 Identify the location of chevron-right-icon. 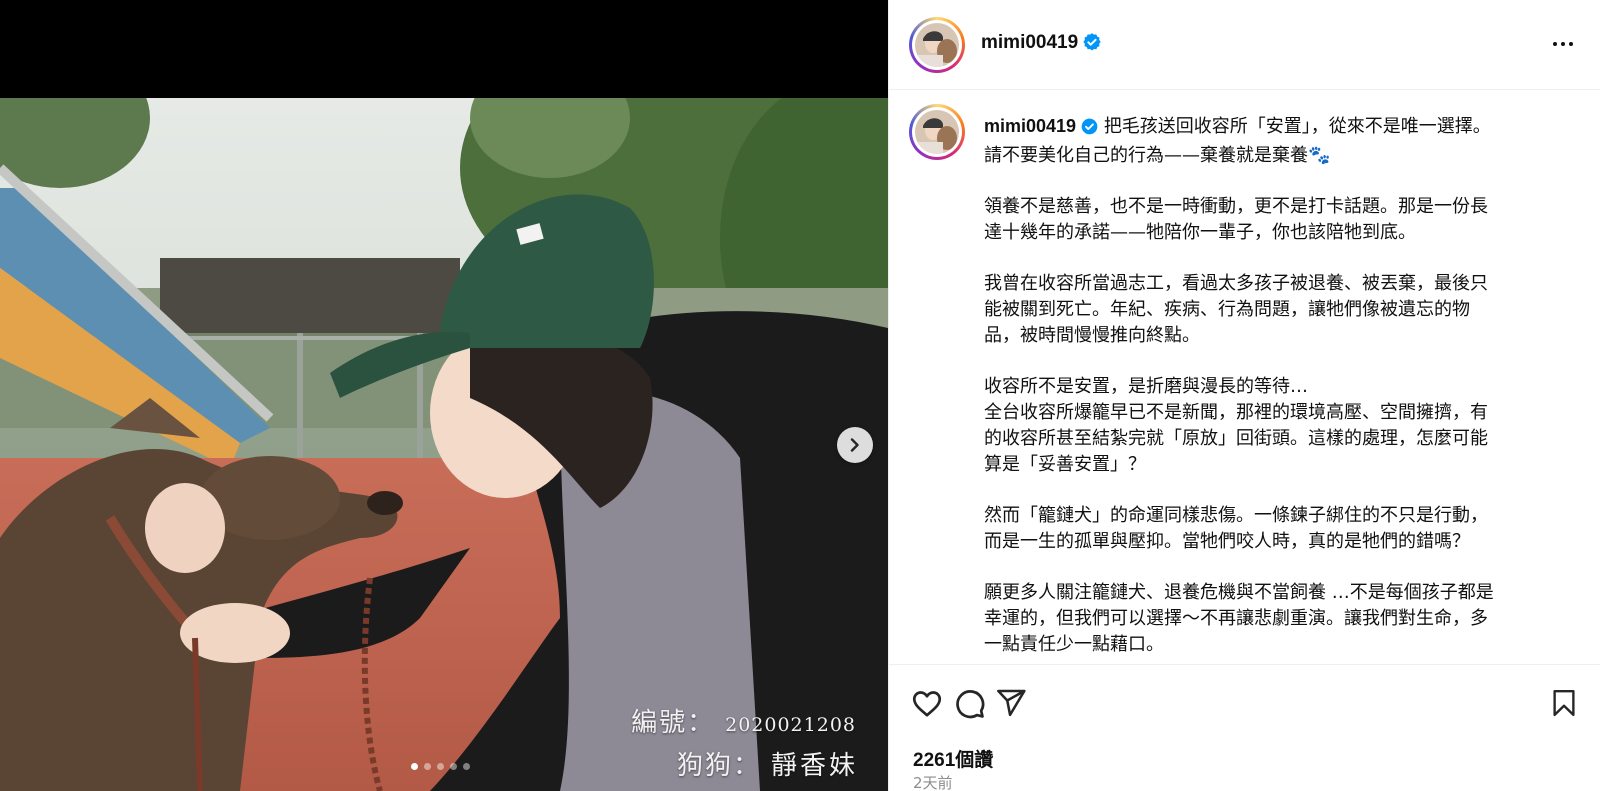
(854, 445).